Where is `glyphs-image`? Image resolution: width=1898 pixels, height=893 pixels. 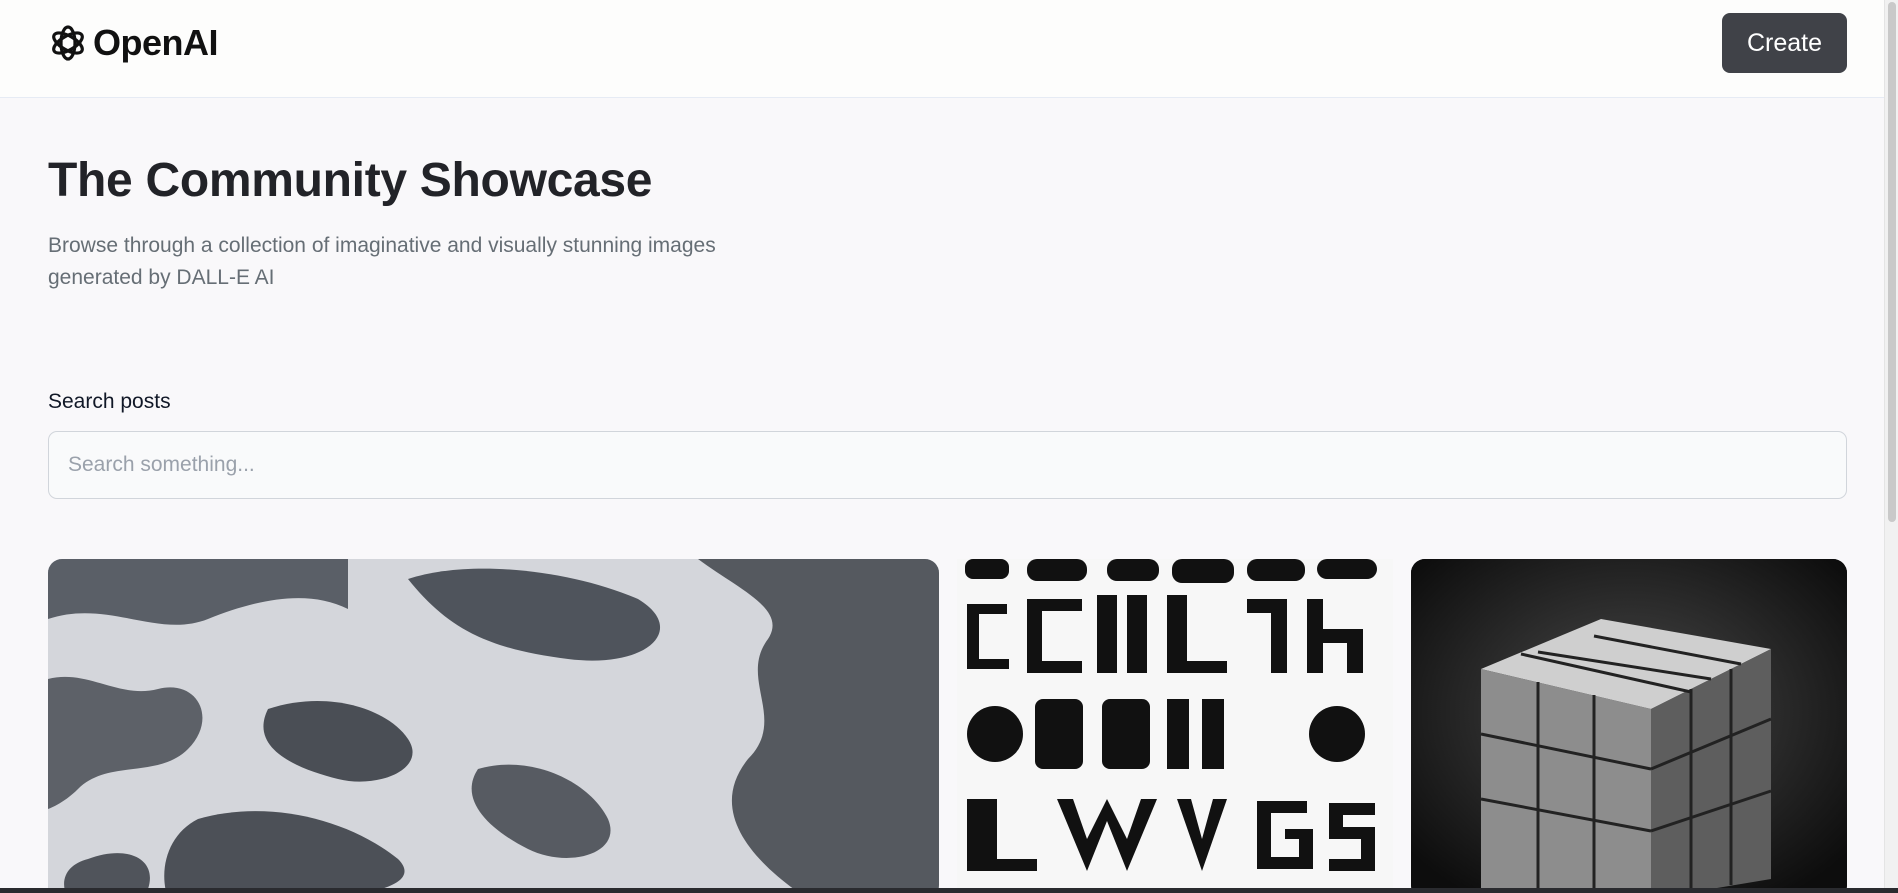
glyphs-image is located at coordinates (1175, 726).